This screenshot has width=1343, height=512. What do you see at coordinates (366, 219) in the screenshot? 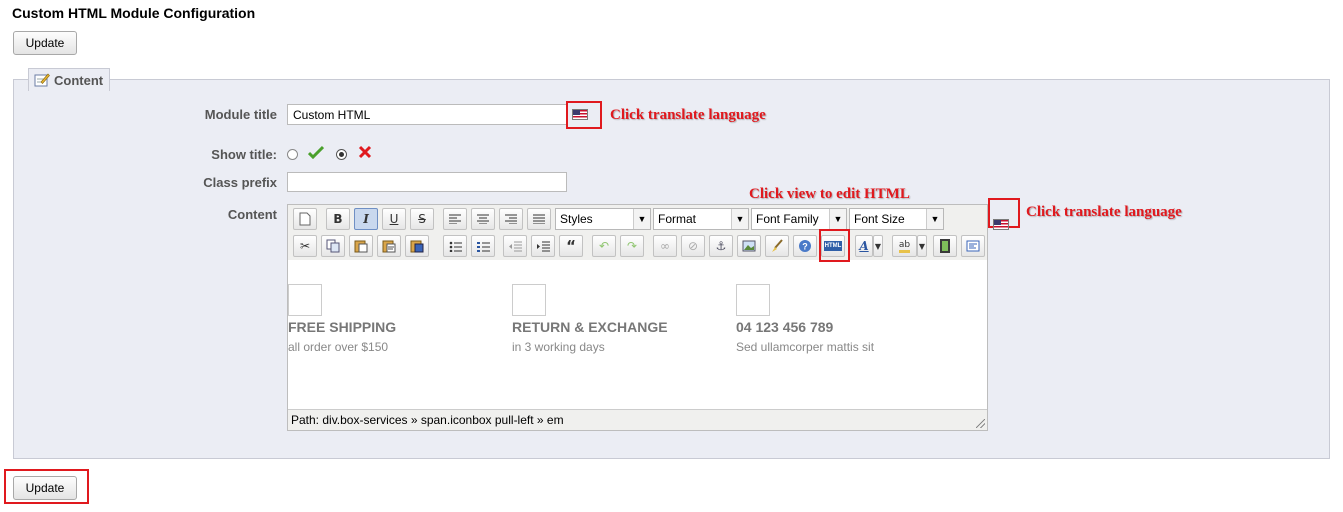
I see `italic-button: I` at bounding box center [366, 219].